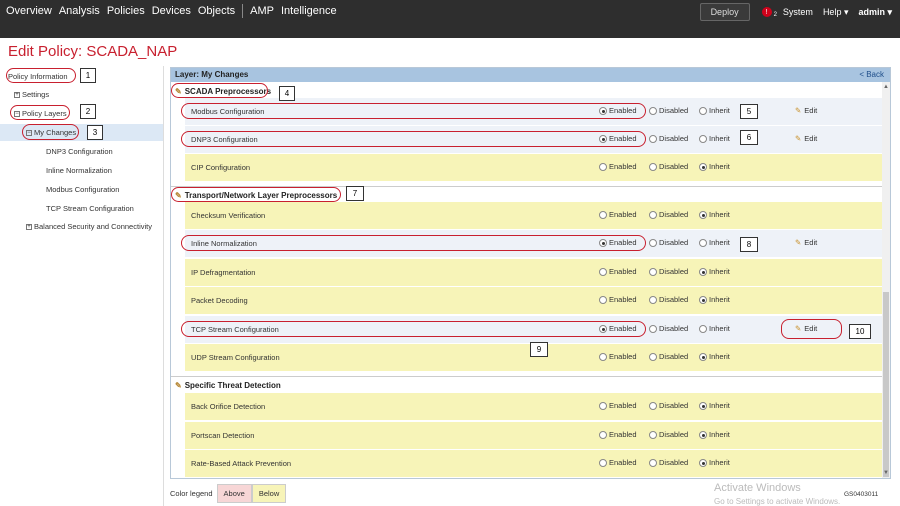 This screenshot has width=900, height=506. Describe the element at coordinates (871, 74) in the screenshot. I see `back-link: < Back` at that location.